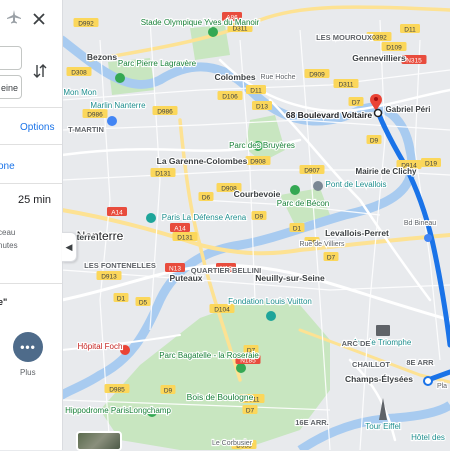 The width and height of the screenshot is (450, 451). What do you see at coordinates (235, 77) in the screenshot?
I see `place-label: Colombes` at bounding box center [235, 77].